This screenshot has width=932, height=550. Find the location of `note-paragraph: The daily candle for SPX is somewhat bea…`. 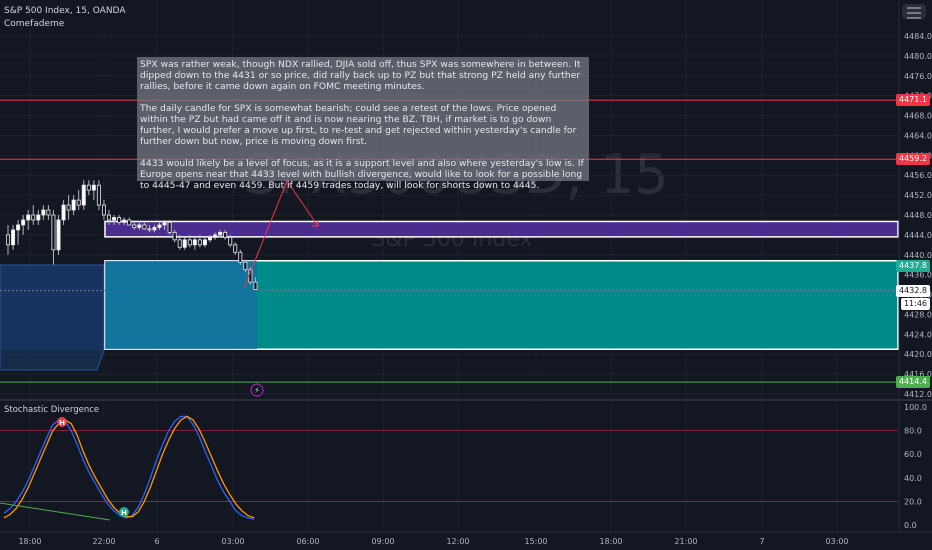

note-paragraph: The daily candle for SPX is somewhat bea… is located at coordinates (358, 125).